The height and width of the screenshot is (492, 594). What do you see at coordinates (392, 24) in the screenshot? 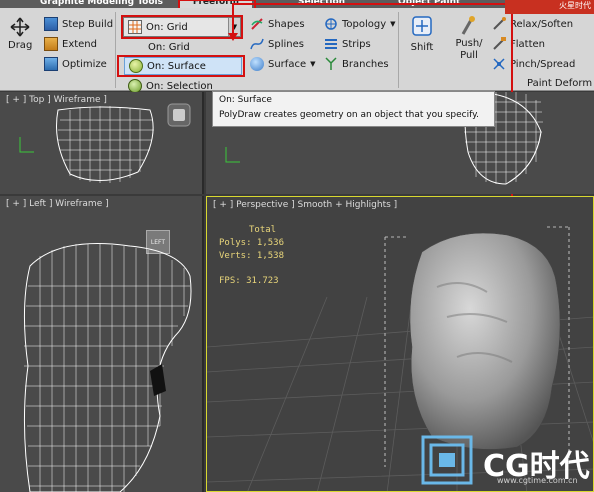
I see `topology-dropdown-arrow: ▼` at bounding box center [392, 24].